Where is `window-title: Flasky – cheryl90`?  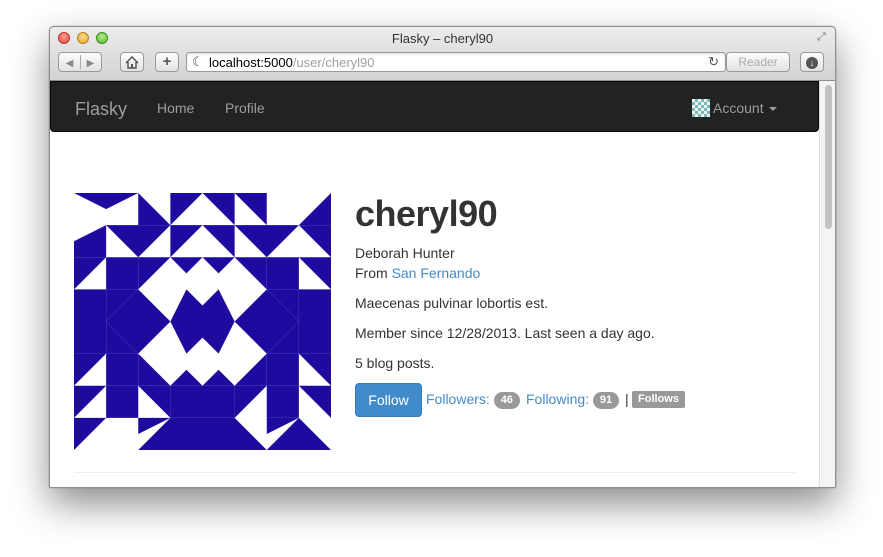 window-title: Flasky – cheryl90 is located at coordinates (442, 38).